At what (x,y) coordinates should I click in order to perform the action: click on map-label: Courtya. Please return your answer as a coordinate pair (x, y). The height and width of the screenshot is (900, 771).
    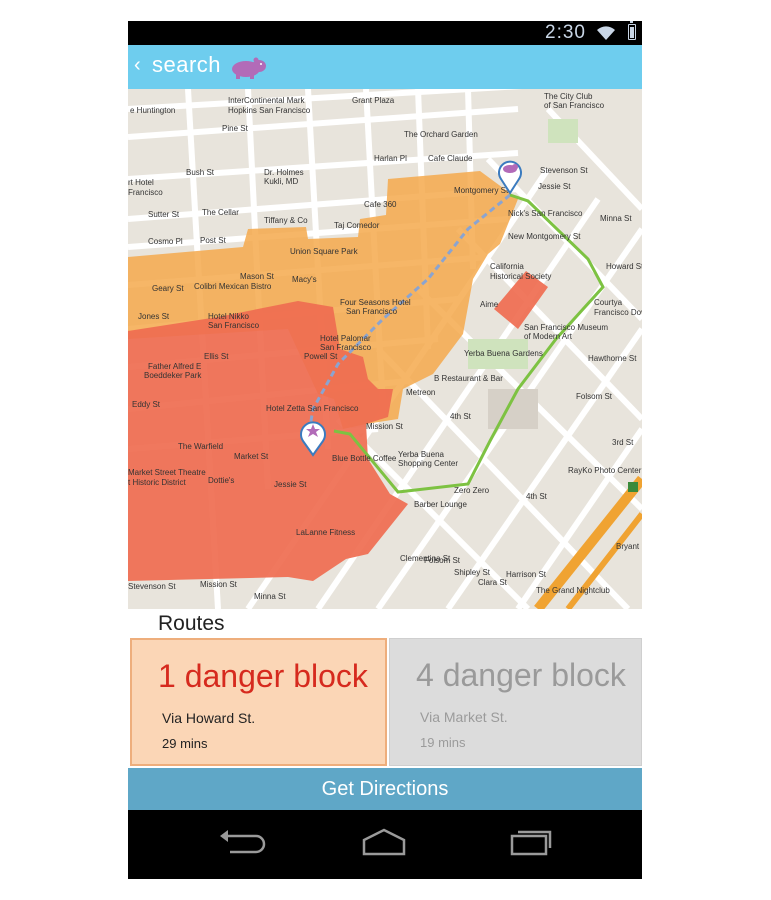
    Looking at the image, I should click on (608, 302).